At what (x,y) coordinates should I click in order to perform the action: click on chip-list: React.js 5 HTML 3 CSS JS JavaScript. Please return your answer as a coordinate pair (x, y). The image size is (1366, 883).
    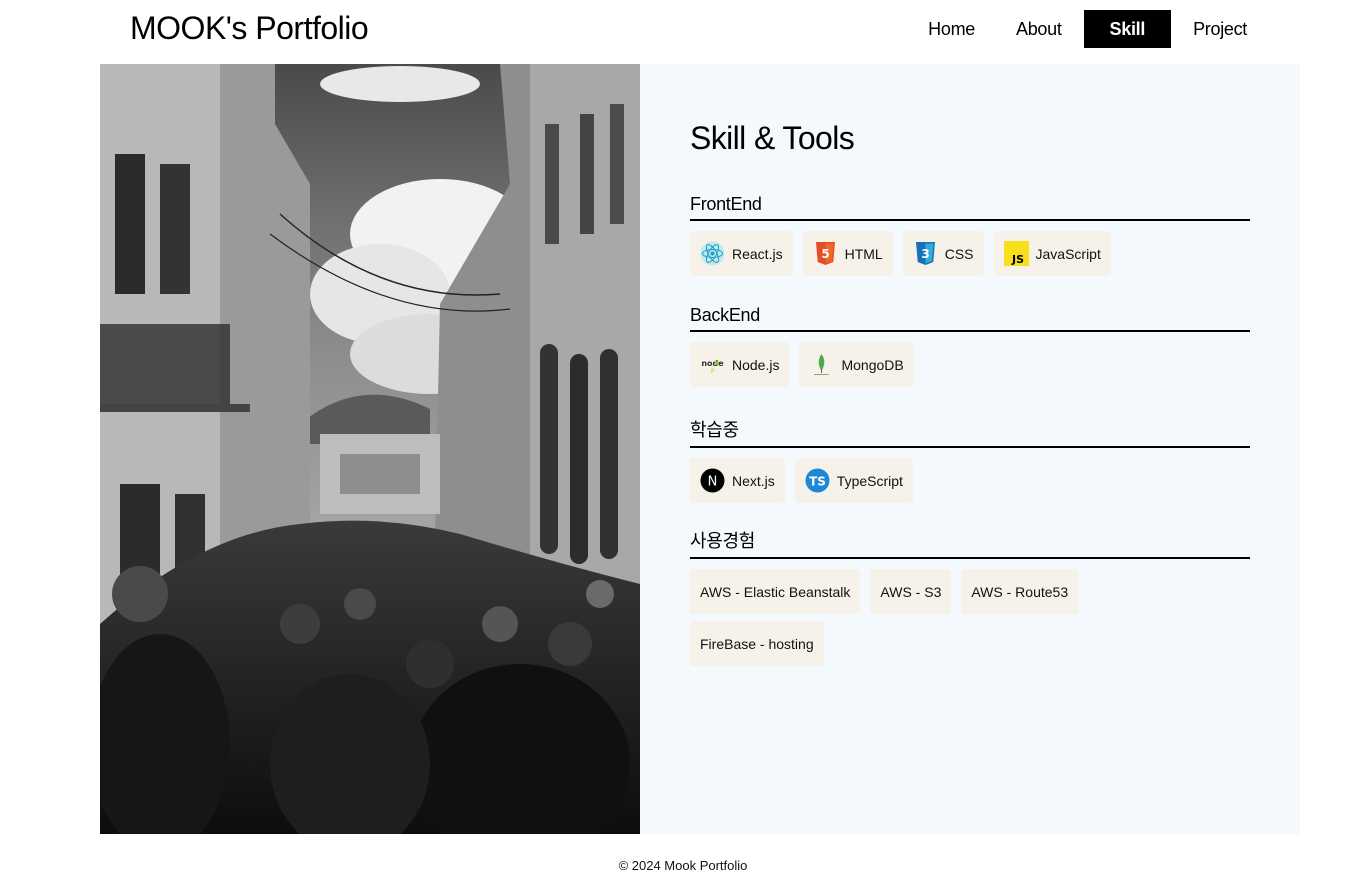
    Looking at the image, I should click on (970, 257).